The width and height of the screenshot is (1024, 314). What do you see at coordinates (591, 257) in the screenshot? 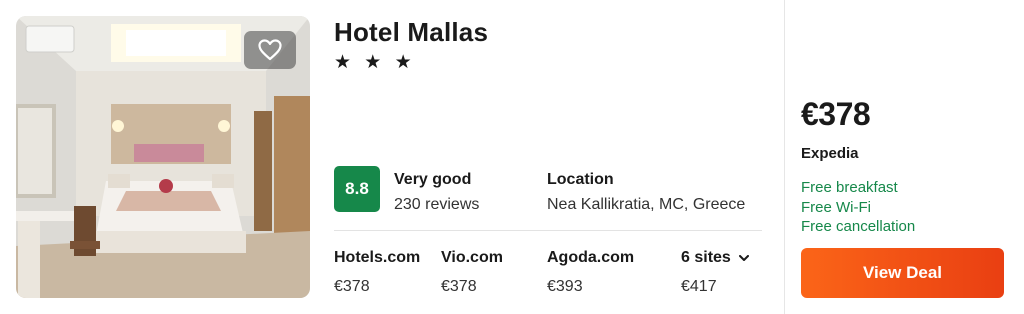
I see `provider-name: Agoda.com` at bounding box center [591, 257].